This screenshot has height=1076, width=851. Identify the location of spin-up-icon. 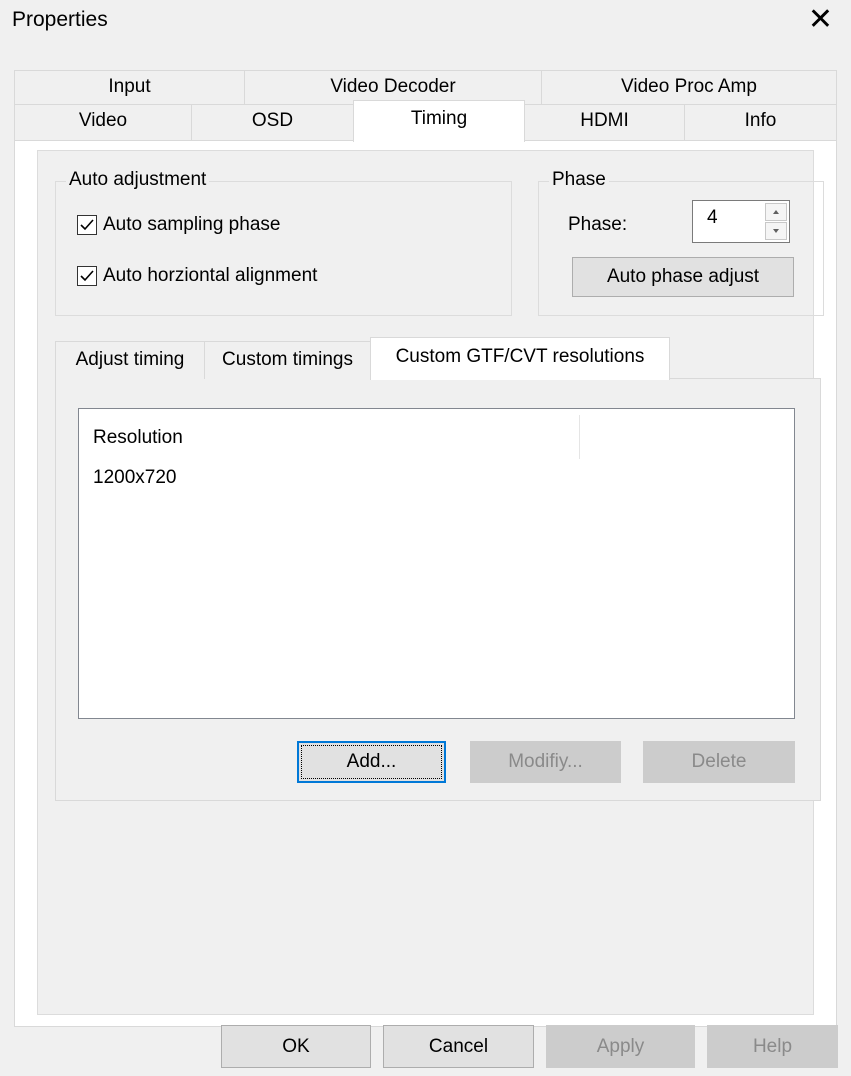
(776, 212).